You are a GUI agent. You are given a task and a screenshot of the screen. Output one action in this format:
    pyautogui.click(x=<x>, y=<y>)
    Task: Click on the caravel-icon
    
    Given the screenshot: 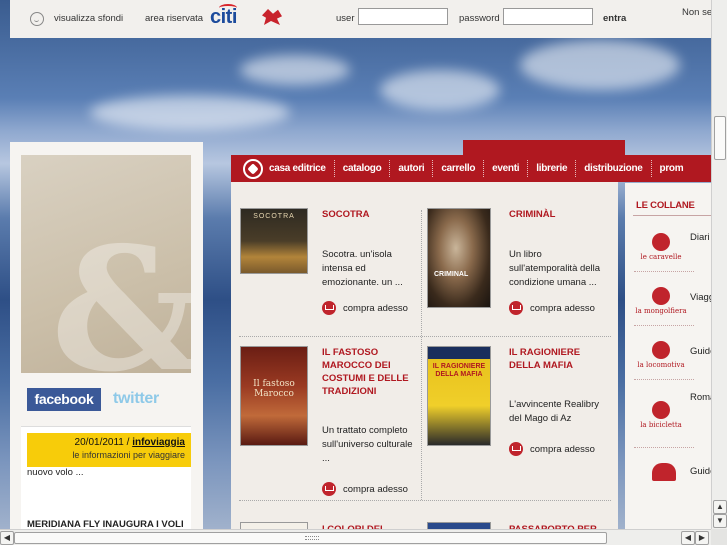 What is the action you would take?
    pyautogui.click(x=661, y=242)
    